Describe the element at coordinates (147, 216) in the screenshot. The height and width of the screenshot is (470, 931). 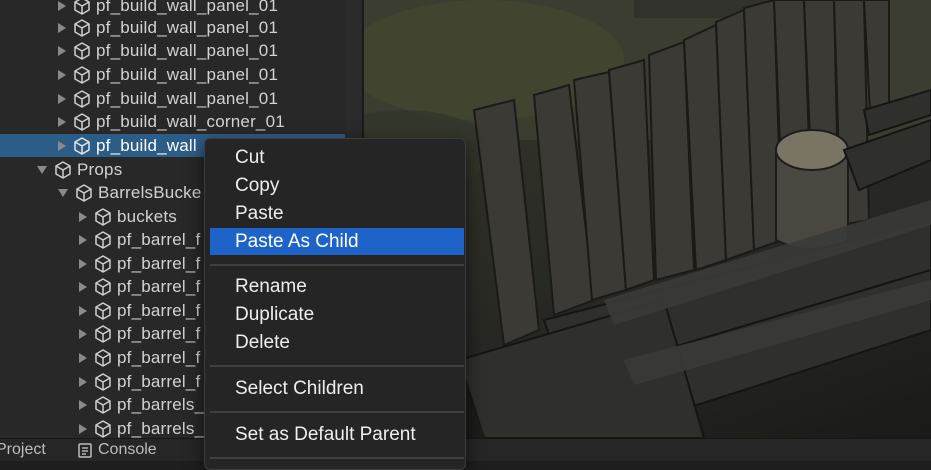
I see `hierarchy-row-label: buckets` at that location.